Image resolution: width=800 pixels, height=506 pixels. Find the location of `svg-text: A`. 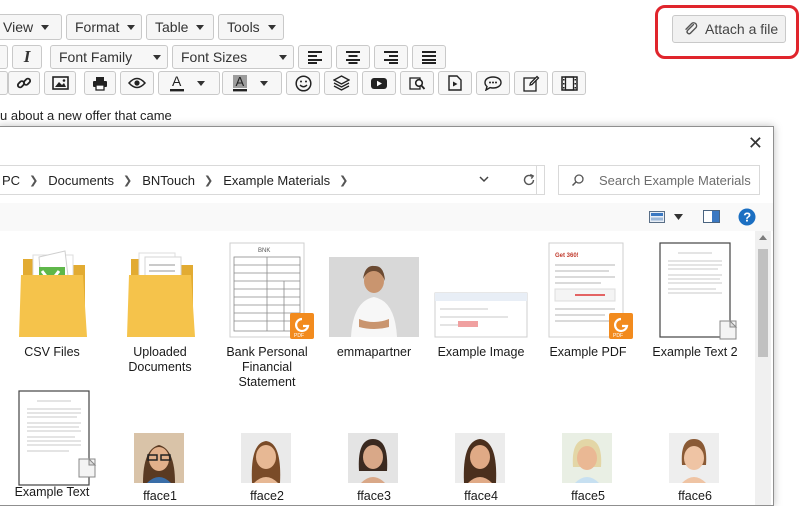

svg-text: A is located at coordinates (177, 81).